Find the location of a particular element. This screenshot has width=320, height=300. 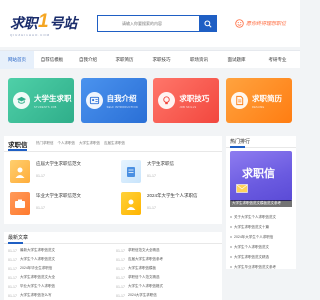

nav-item-home: 网站首页 is located at coordinates (17, 60).